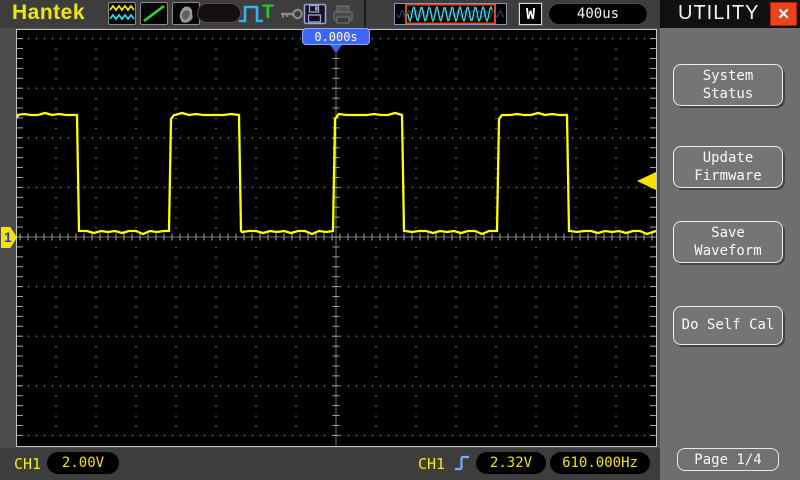 This screenshot has width=800, height=480. Describe the element at coordinates (49, 12) in the screenshot. I see `hantek-logo: Hantek` at that location.